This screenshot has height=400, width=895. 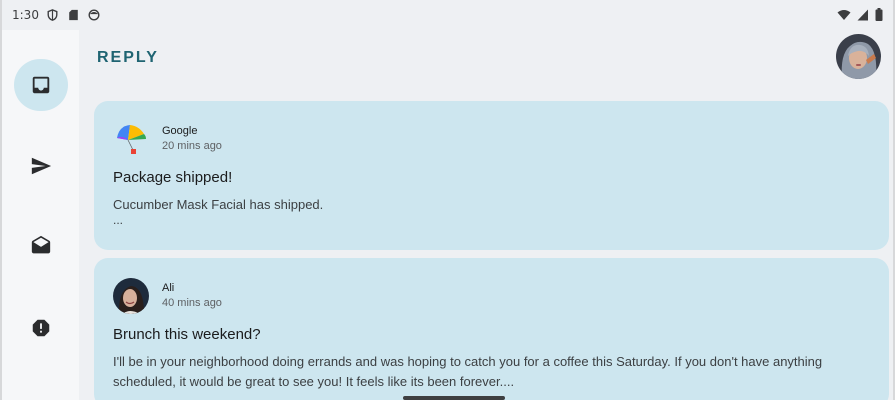 What do you see at coordinates (52, 15) in the screenshot?
I see `shield-icon` at bounding box center [52, 15].